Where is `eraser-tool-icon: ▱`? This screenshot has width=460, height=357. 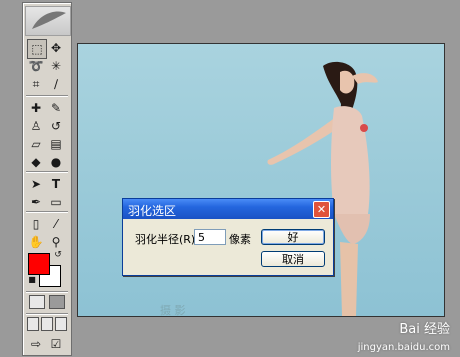
eraser-tool-icon: ▱ is located at coordinates (36, 144).